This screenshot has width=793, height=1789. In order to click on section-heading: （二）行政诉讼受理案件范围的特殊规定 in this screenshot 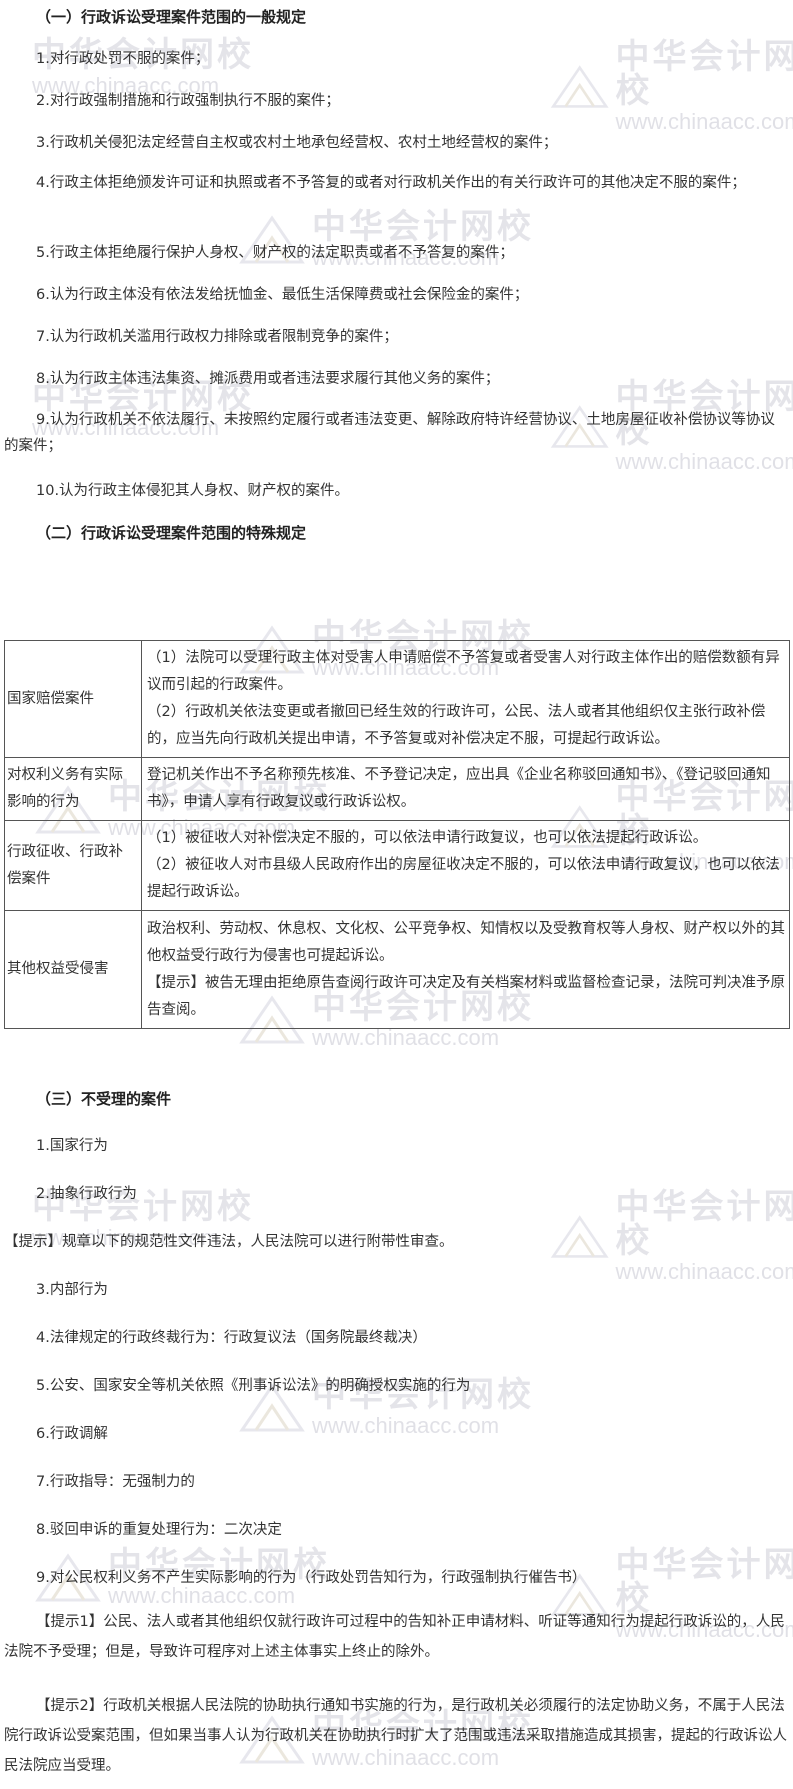, I will do `click(171, 533)`.